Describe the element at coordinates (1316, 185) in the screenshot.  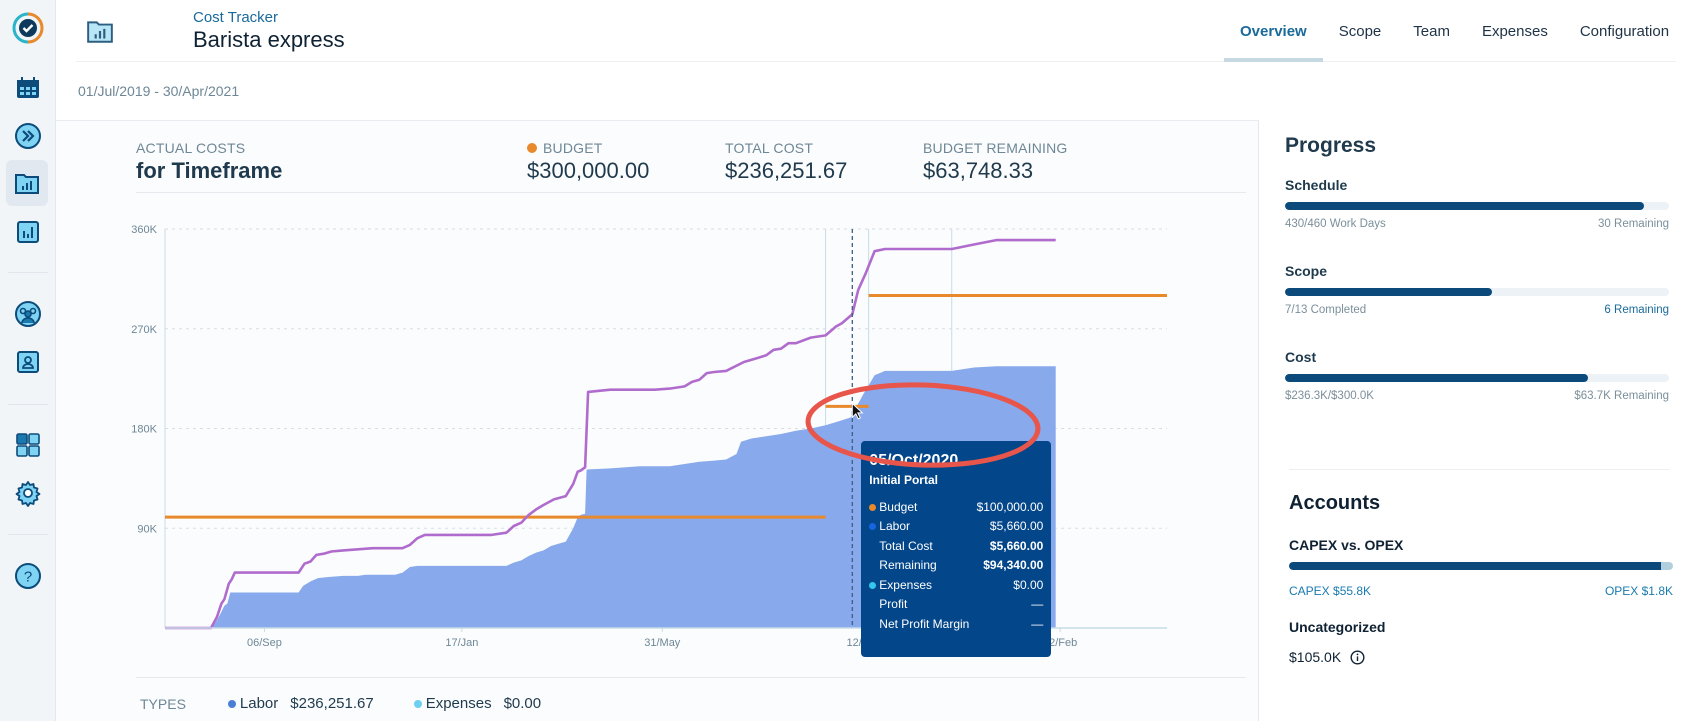
I see `schedule-label: Schedule` at that location.